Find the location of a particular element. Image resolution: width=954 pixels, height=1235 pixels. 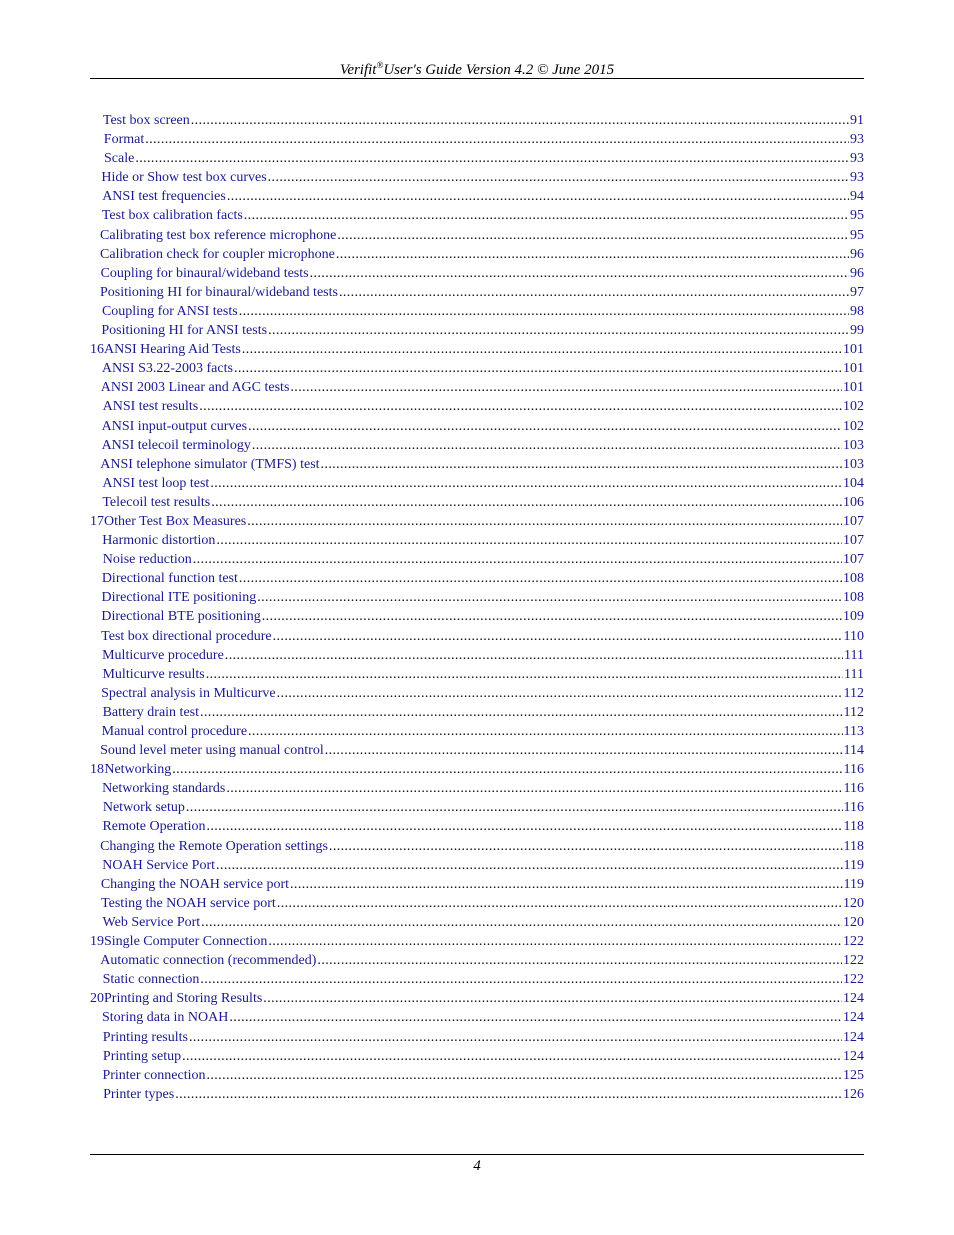

toc-section-entry: Spectral analysis in Multicurve 112 is located at coordinates (477, 693).